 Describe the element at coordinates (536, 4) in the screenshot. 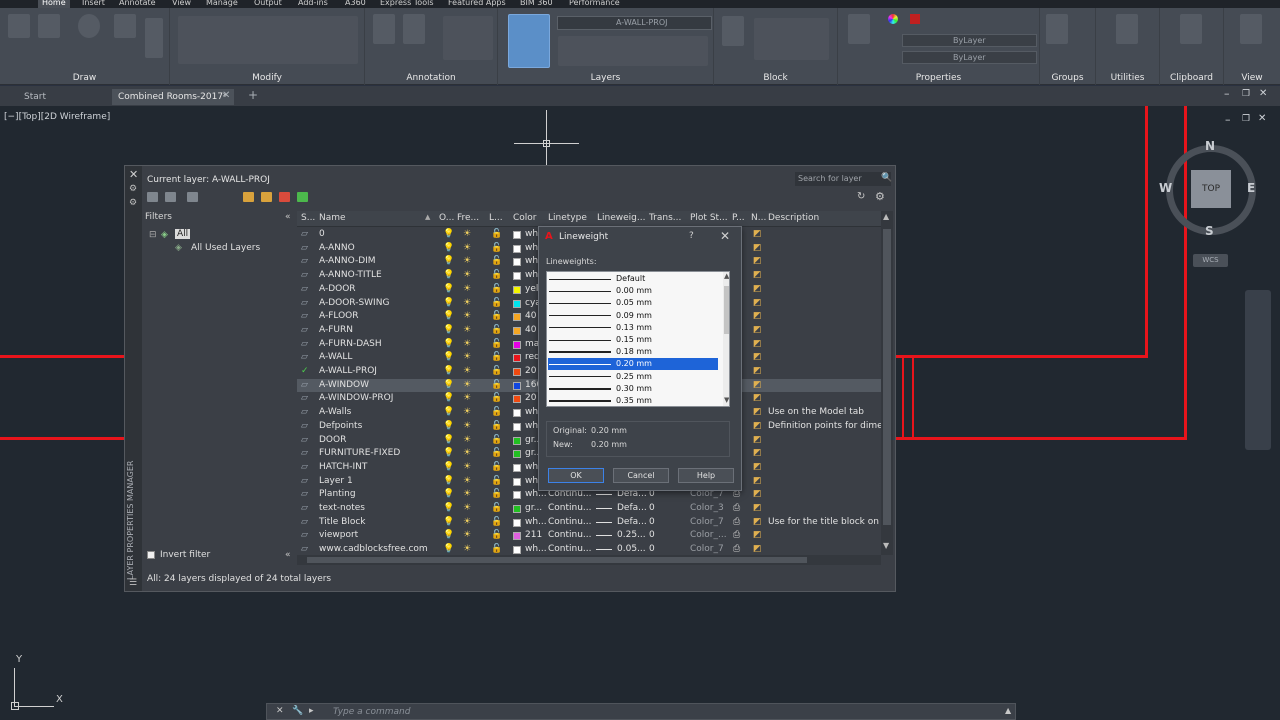

I see `ribbon-tab-bim360: BIM 360` at that location.